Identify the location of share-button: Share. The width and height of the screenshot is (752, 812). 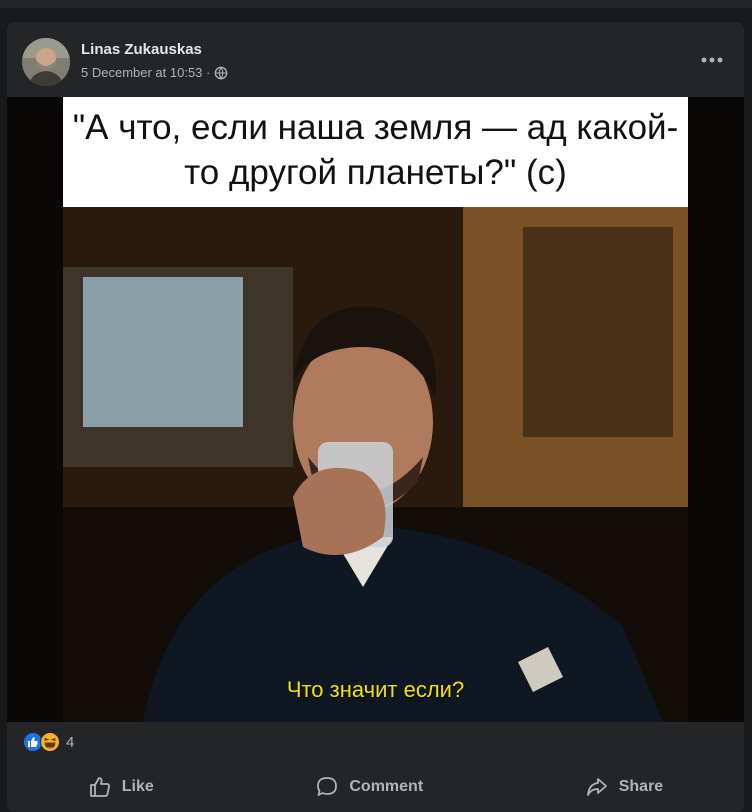
(624, 787).